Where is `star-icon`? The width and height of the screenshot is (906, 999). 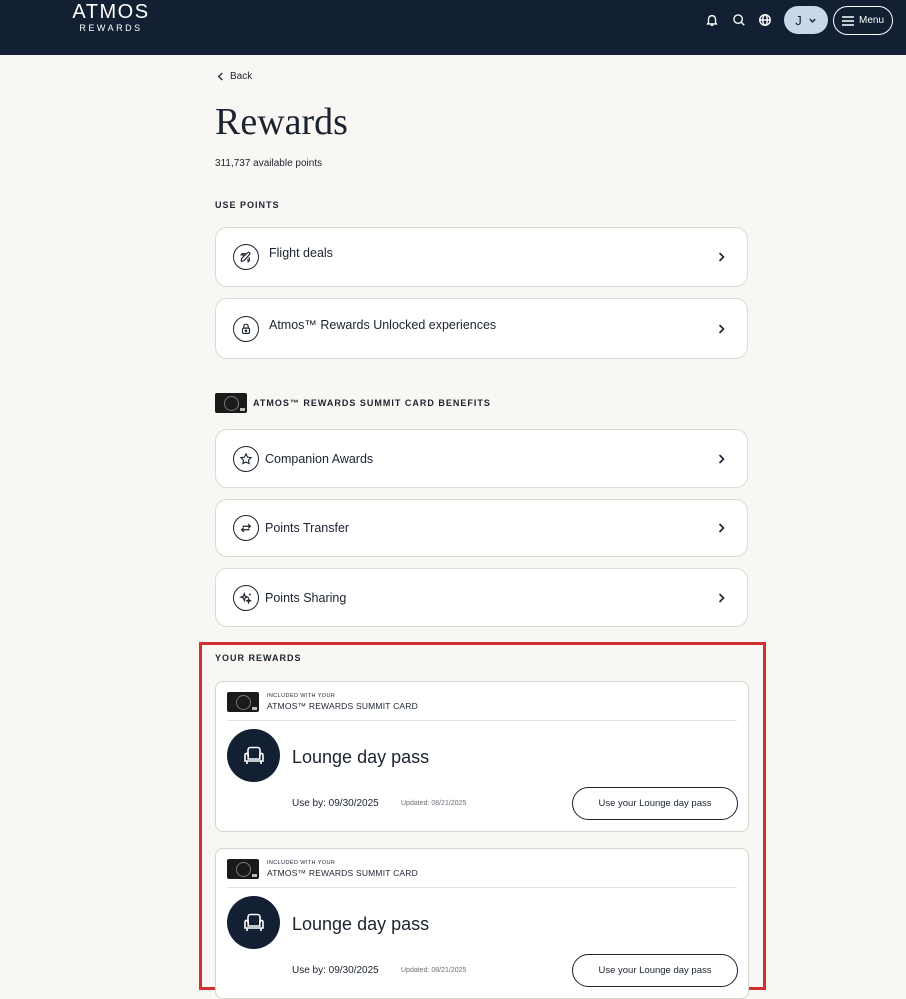
star-icon is located at coordinates (246, 458).